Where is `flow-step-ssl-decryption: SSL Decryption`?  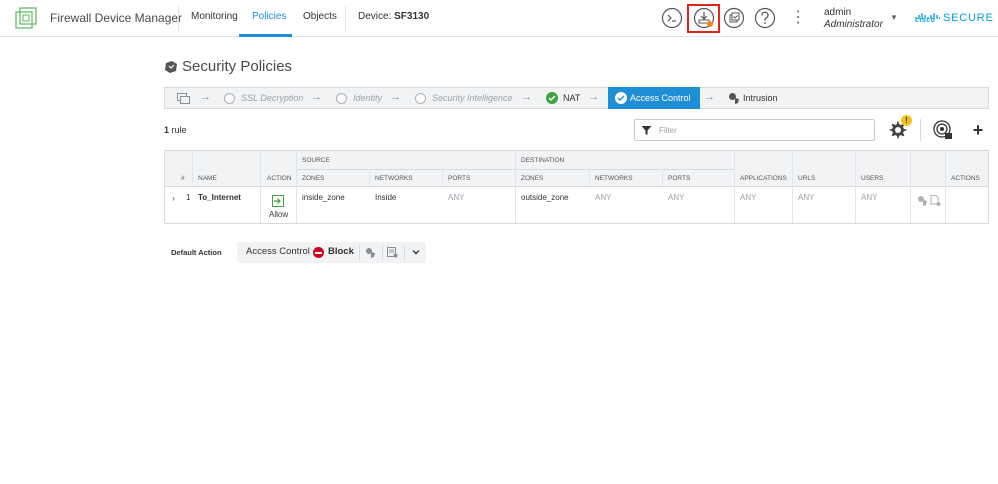
flow-step-ssl-decryption: SSL Decryption is located at coordinates (272, 98).